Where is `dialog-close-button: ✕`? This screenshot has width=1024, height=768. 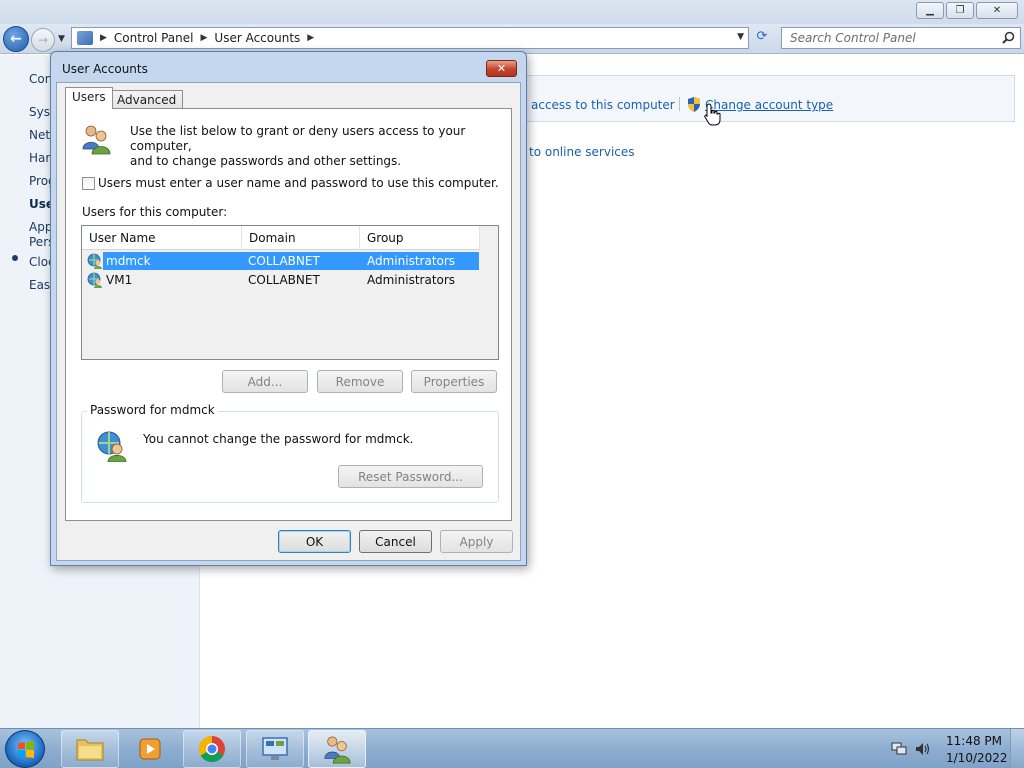 dialog-close-button: ✕ is located at coordinates (501, 68).